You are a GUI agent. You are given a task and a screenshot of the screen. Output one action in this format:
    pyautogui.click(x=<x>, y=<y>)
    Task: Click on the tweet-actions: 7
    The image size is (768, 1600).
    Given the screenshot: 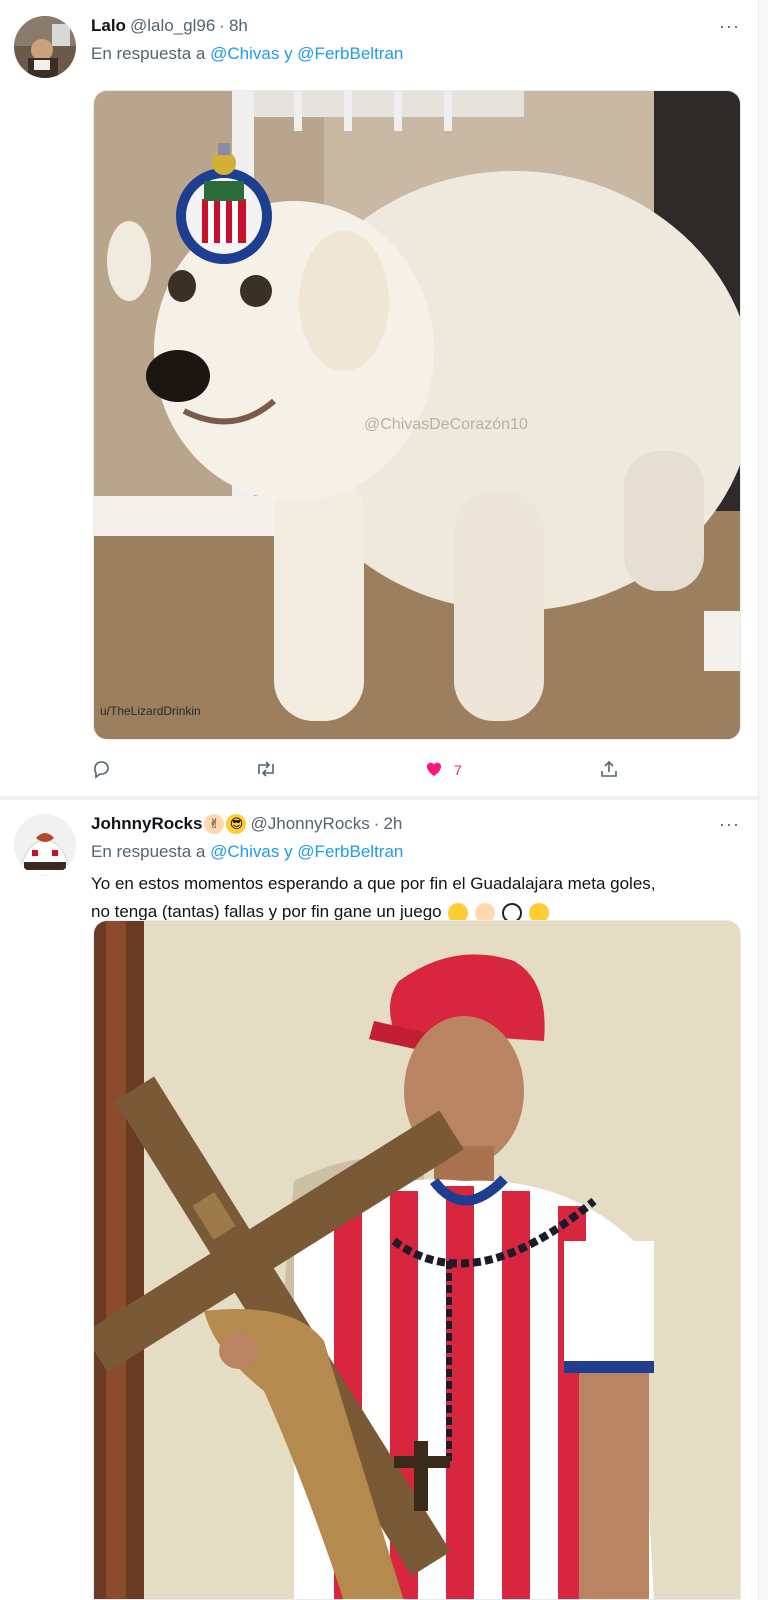 What is the action you would take?
    pyautogui.click(x=391, y=770)
    